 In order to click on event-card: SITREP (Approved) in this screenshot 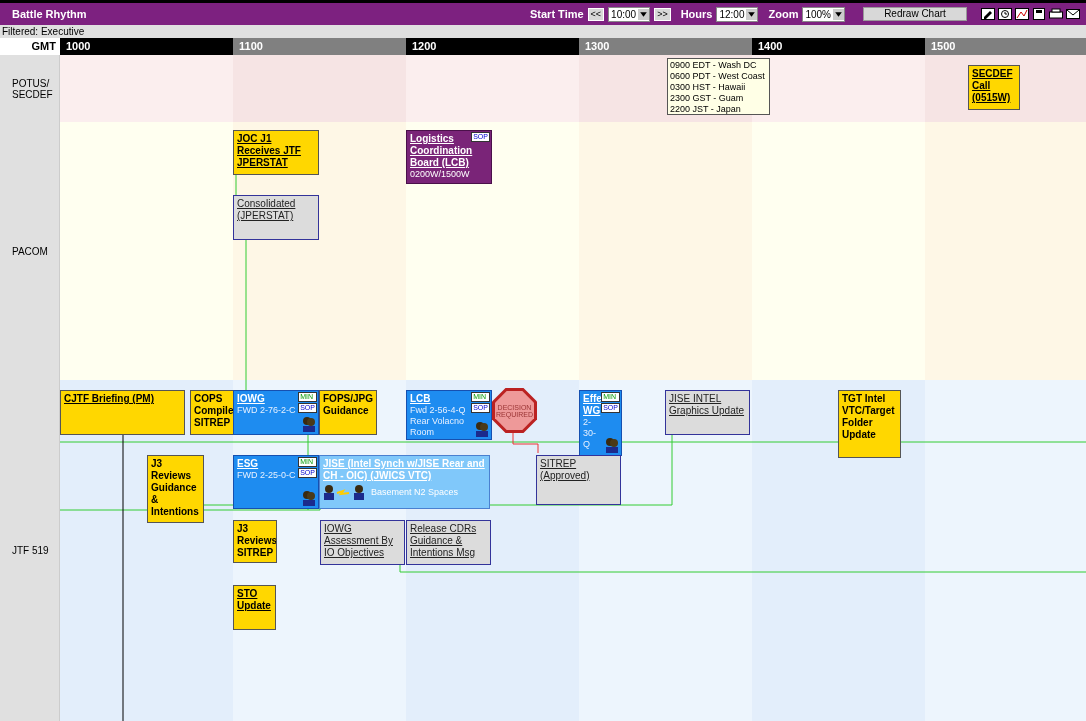, I will do `click(578, 480)`.